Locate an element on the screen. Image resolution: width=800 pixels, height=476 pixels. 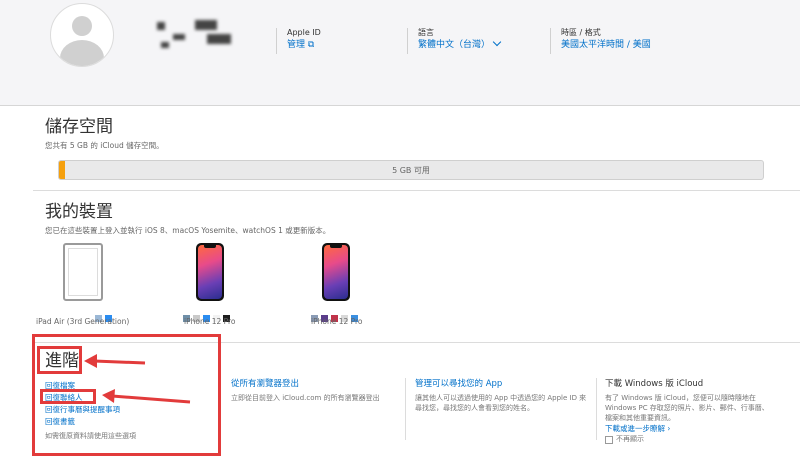
annotation-arrows is located at coordinates (137, 379).